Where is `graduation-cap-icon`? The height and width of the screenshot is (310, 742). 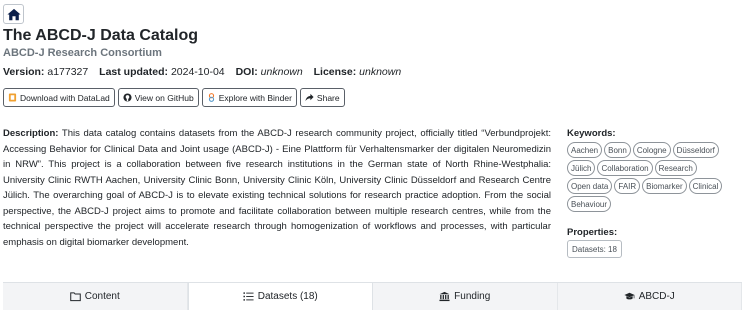 graduation-cap-icon is located at coordinates (629, 296).